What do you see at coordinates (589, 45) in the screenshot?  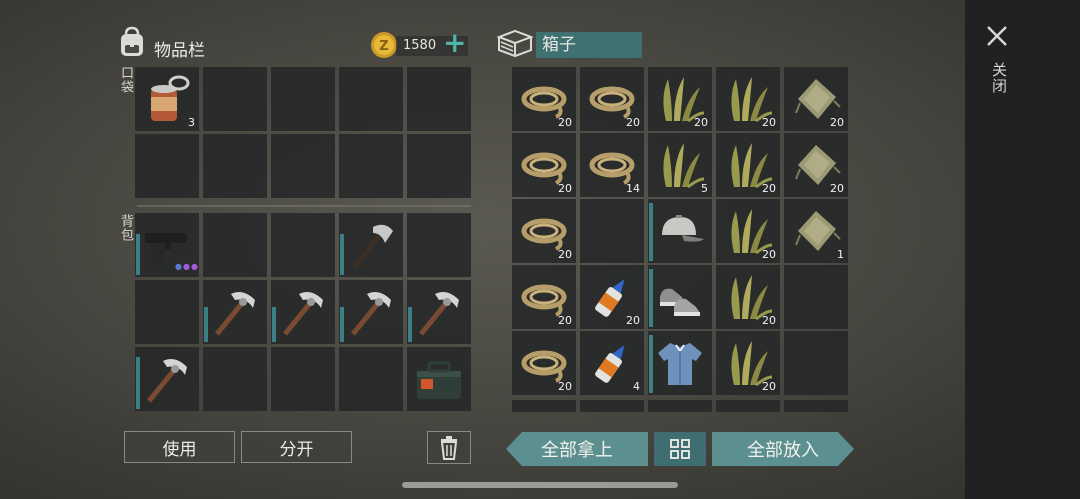 I see `box-title: 箱子` at bounding box center [589, 45].